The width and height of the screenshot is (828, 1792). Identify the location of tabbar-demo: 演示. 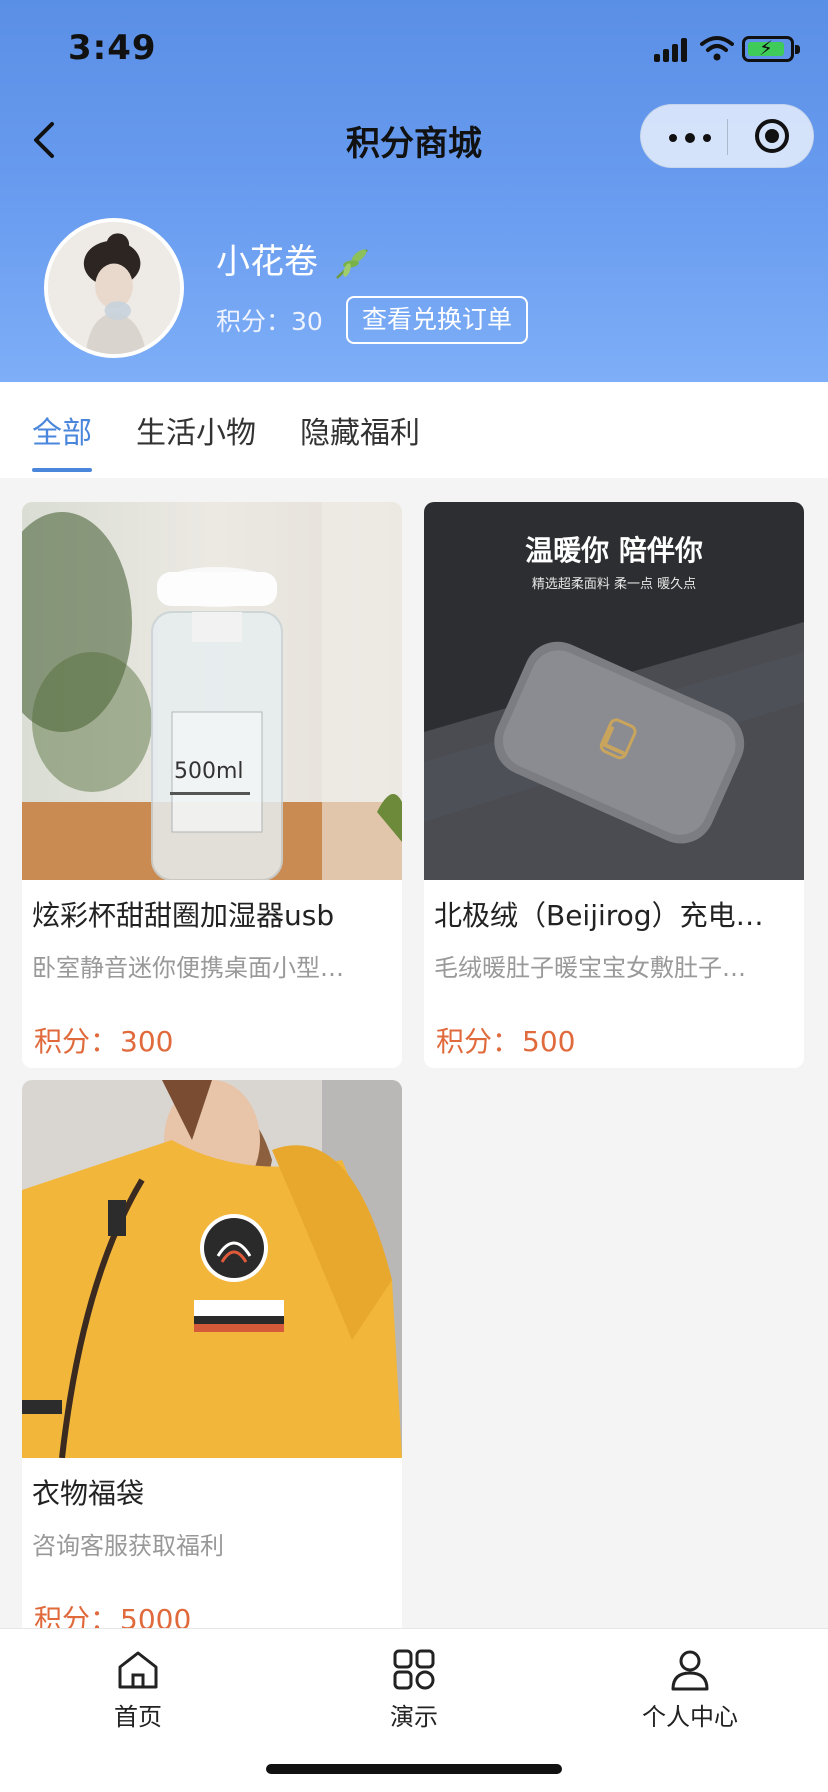
(414, 1690).